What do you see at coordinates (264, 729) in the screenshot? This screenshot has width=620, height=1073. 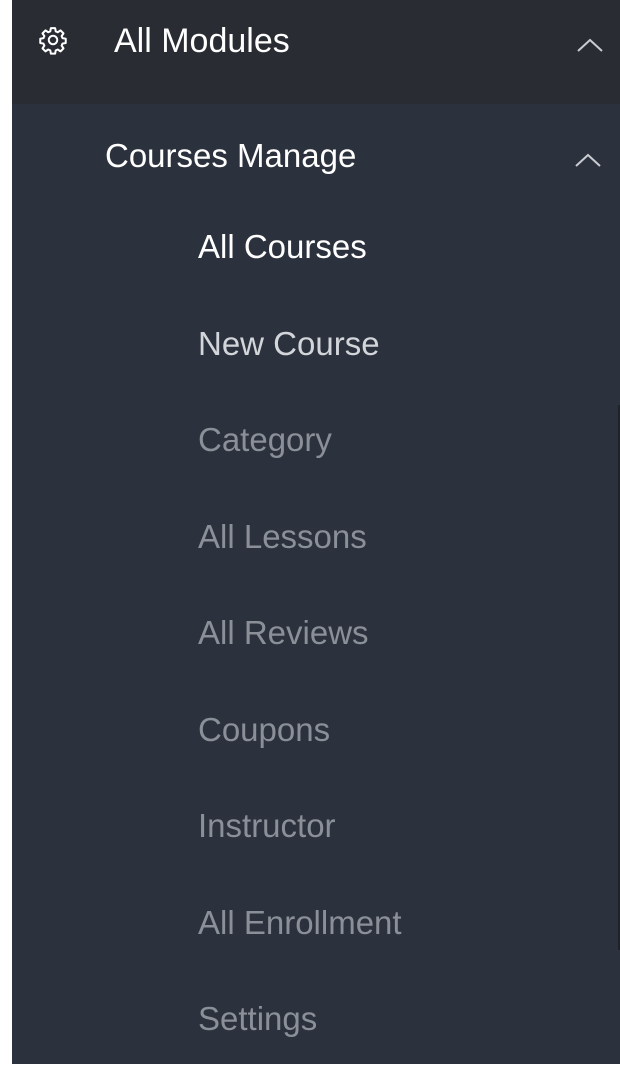 I see `menu-item-label: Coupons` at bounding box center [264, 729].